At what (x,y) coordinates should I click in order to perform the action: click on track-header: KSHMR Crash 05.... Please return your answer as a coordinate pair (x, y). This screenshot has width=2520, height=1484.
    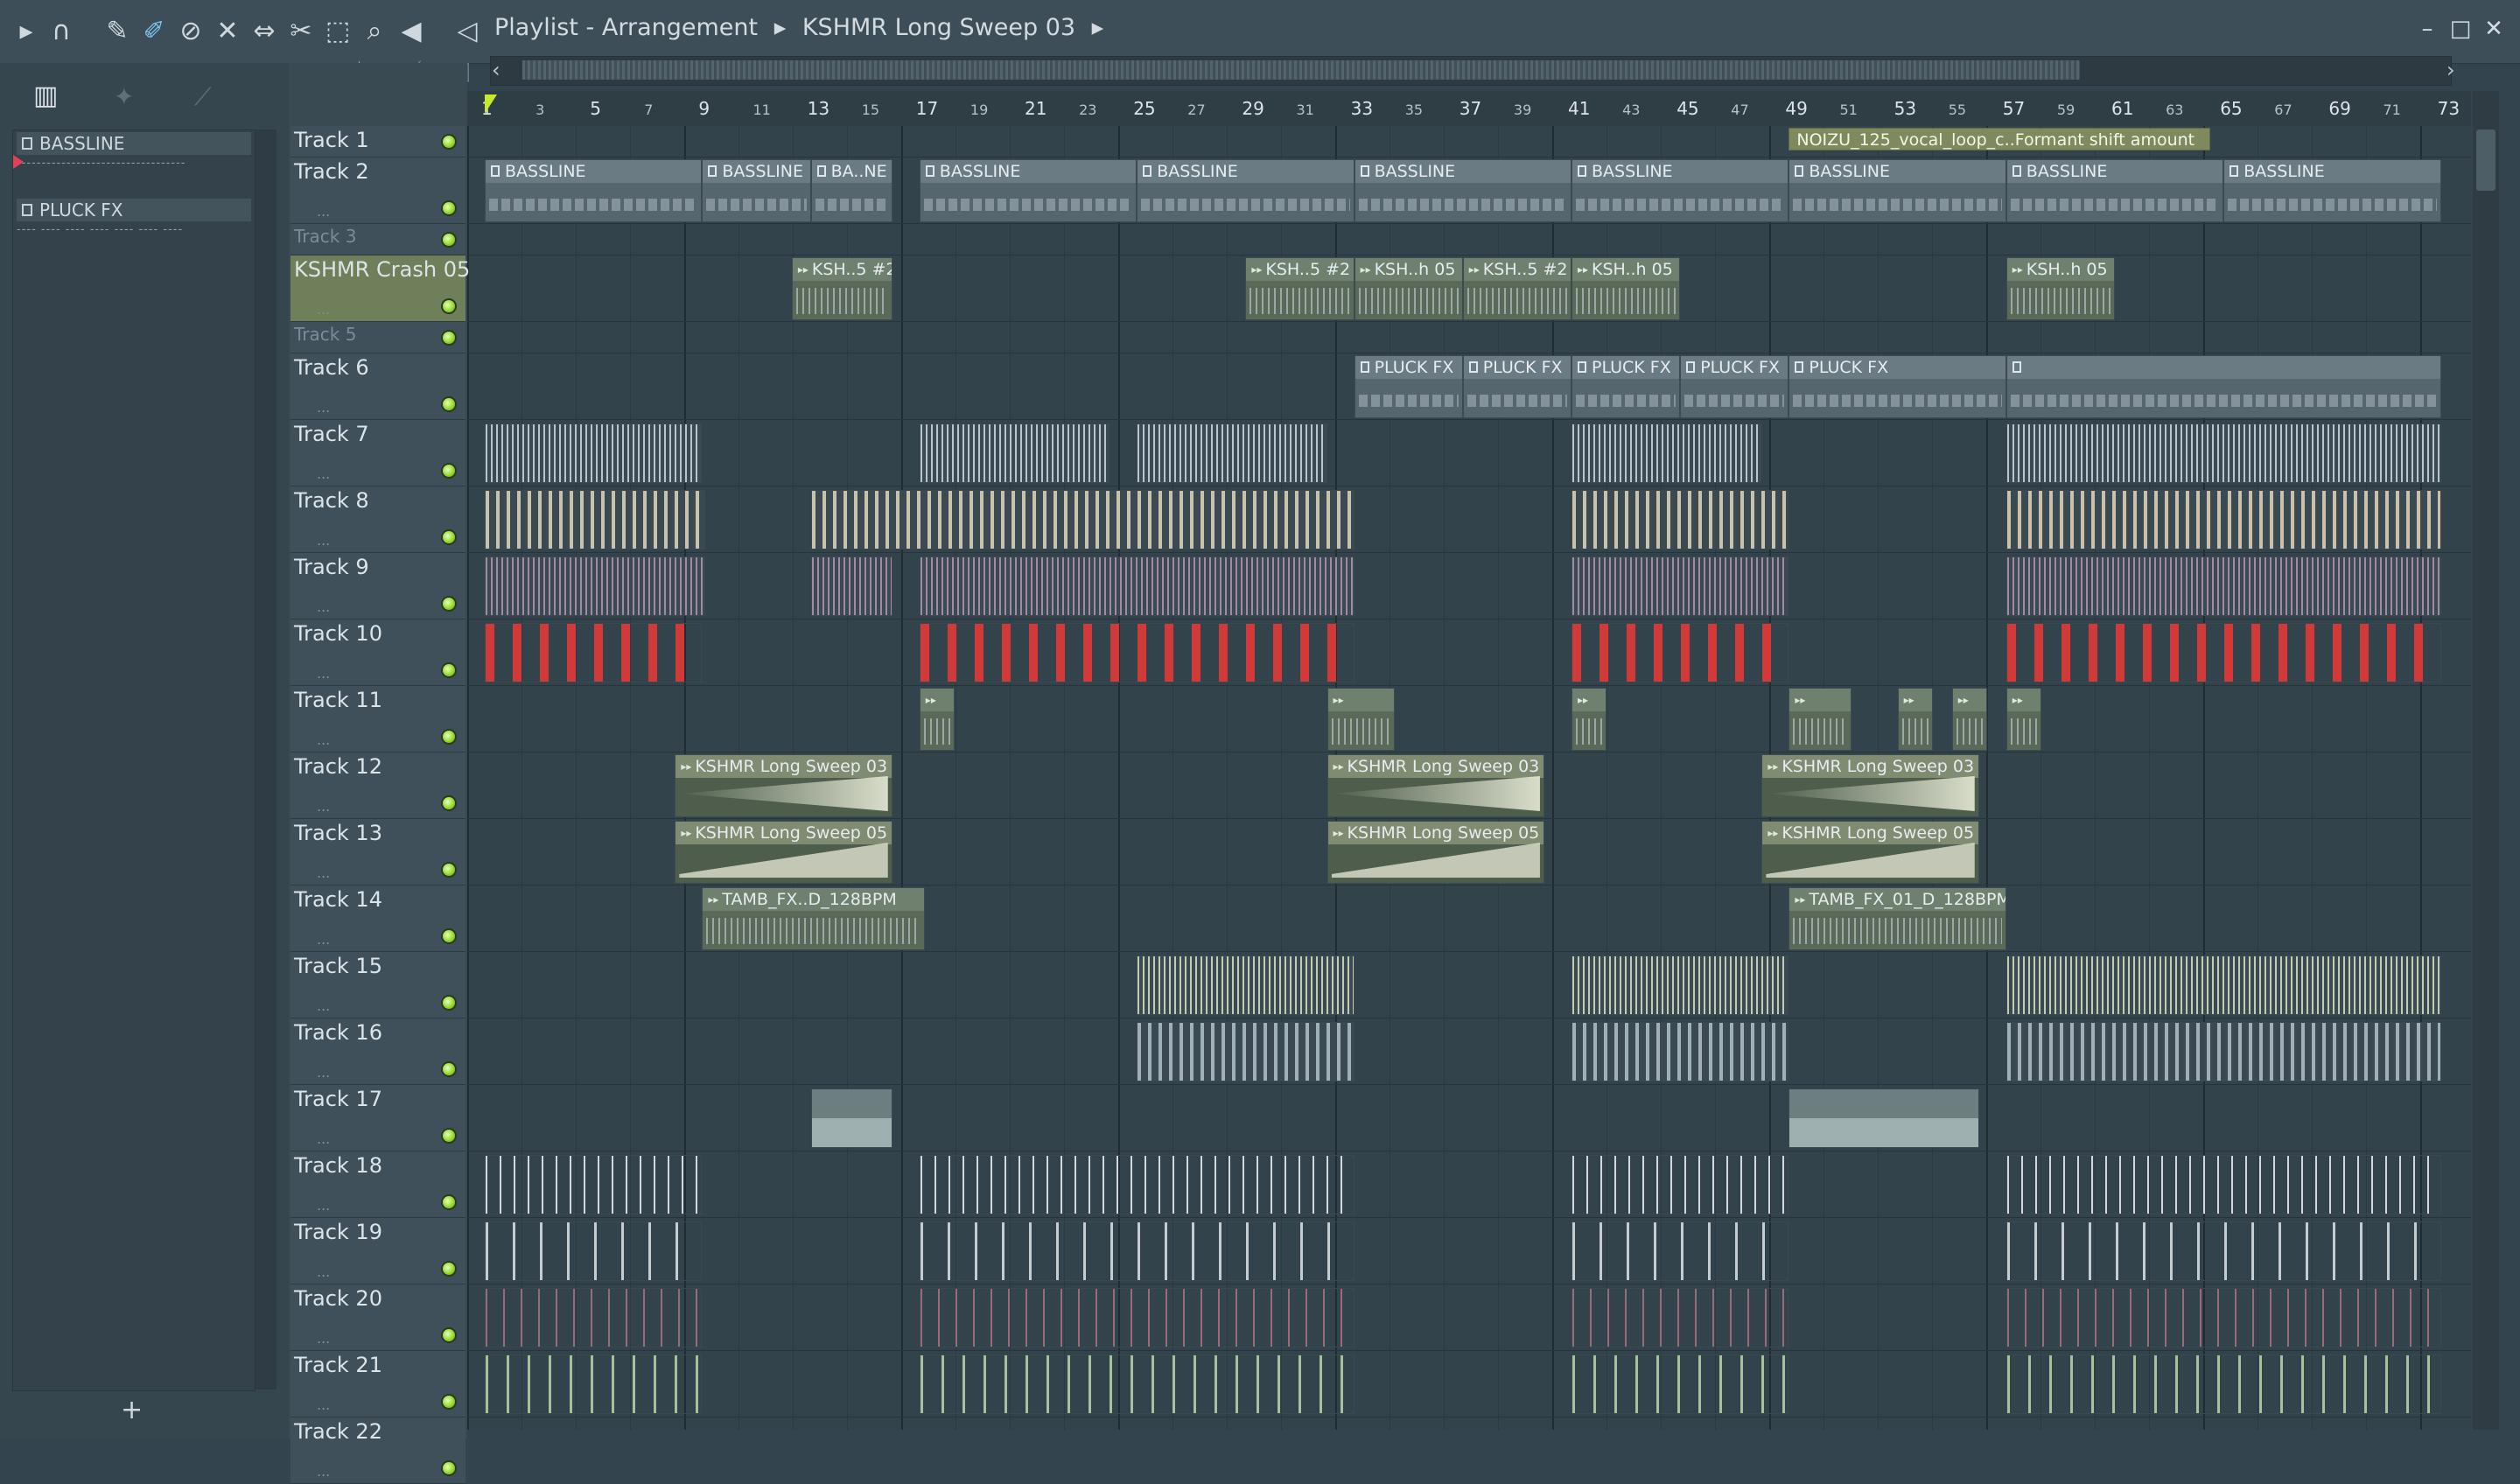
    Looking at the image, I should click on (380, 289).